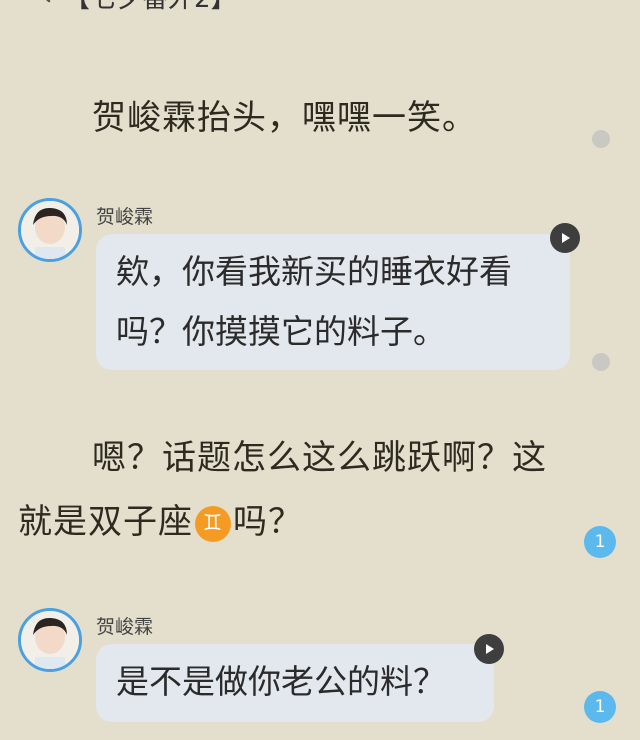 The image size is (640, 740). I want to click on chapter-title: 【七夕番外2】, so click(150, 7).